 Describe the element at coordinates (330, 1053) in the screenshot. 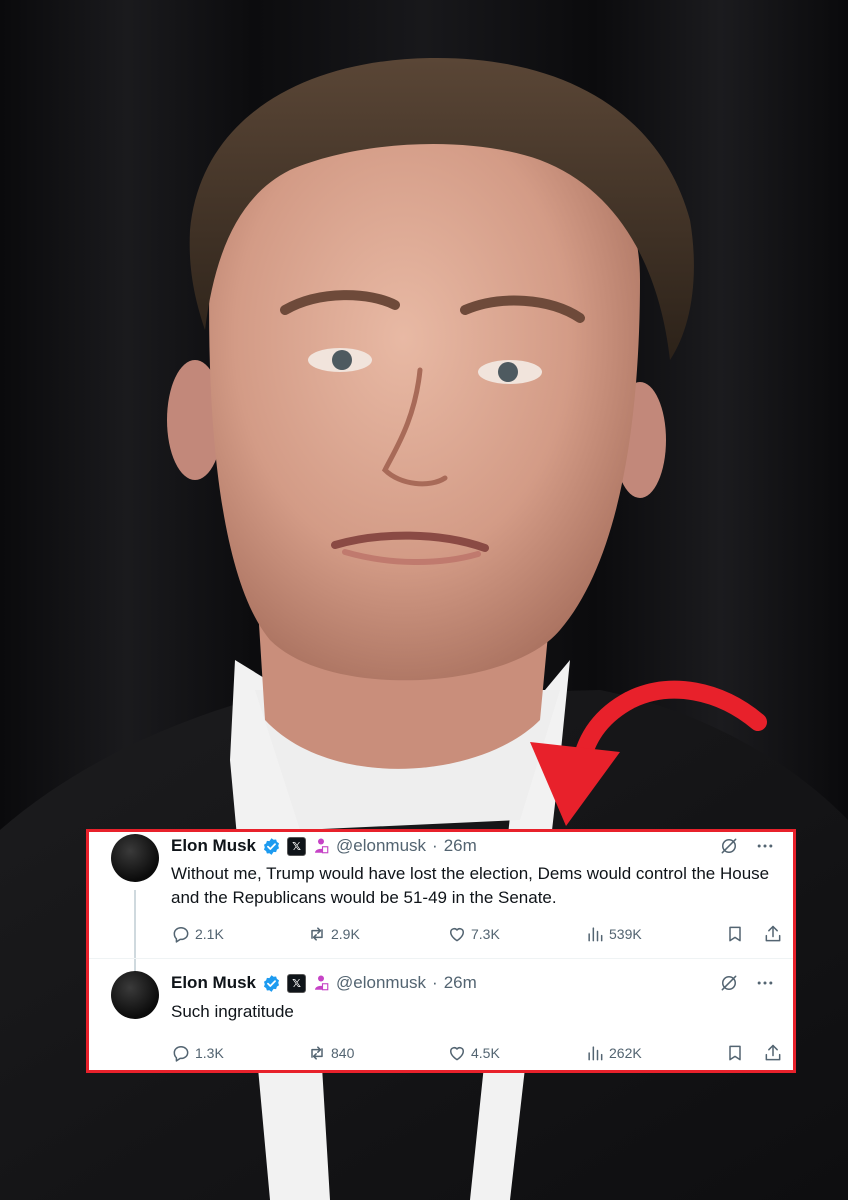

I see `retweet-button: 840` at that location.